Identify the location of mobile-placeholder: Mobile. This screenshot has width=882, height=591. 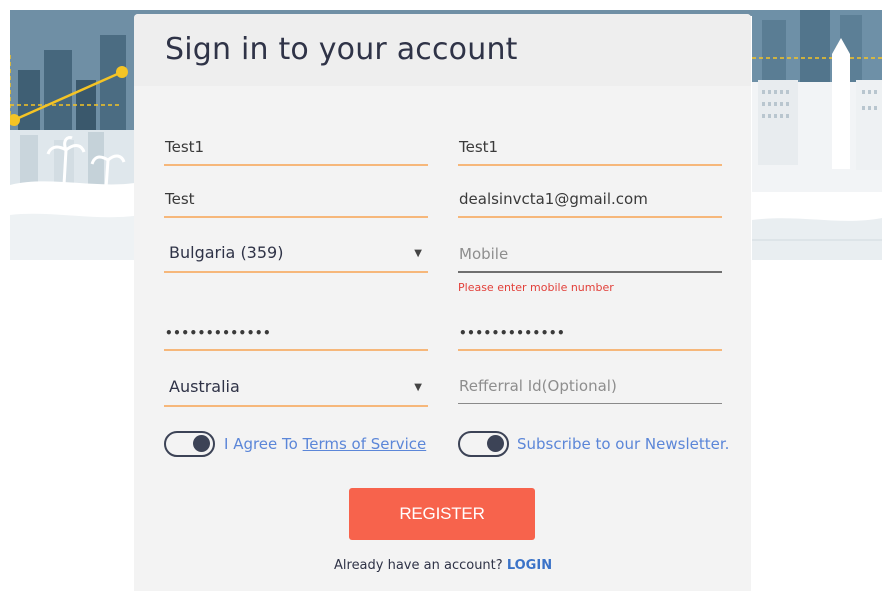
(484, 254).